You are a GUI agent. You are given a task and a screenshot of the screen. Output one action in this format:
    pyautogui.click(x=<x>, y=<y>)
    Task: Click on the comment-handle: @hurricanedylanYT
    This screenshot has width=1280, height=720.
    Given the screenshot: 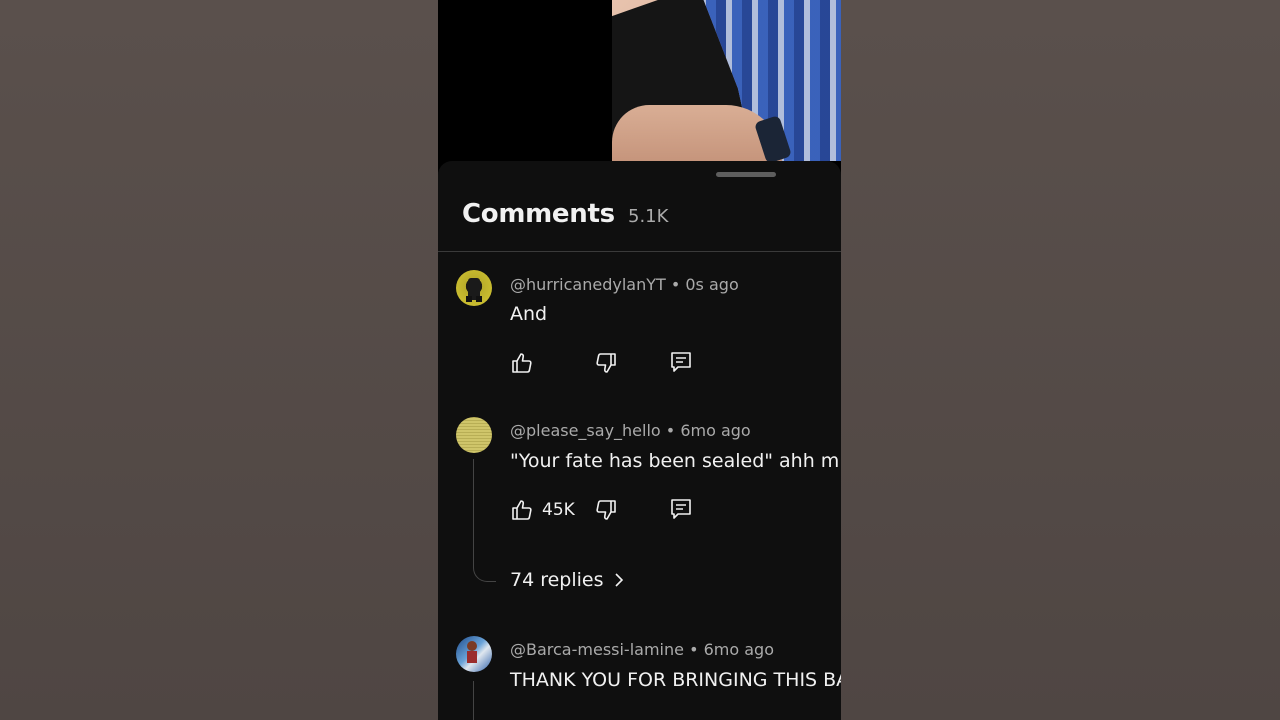 What is the action you would take?
    pyautogui.click(x=588, y=284)
    